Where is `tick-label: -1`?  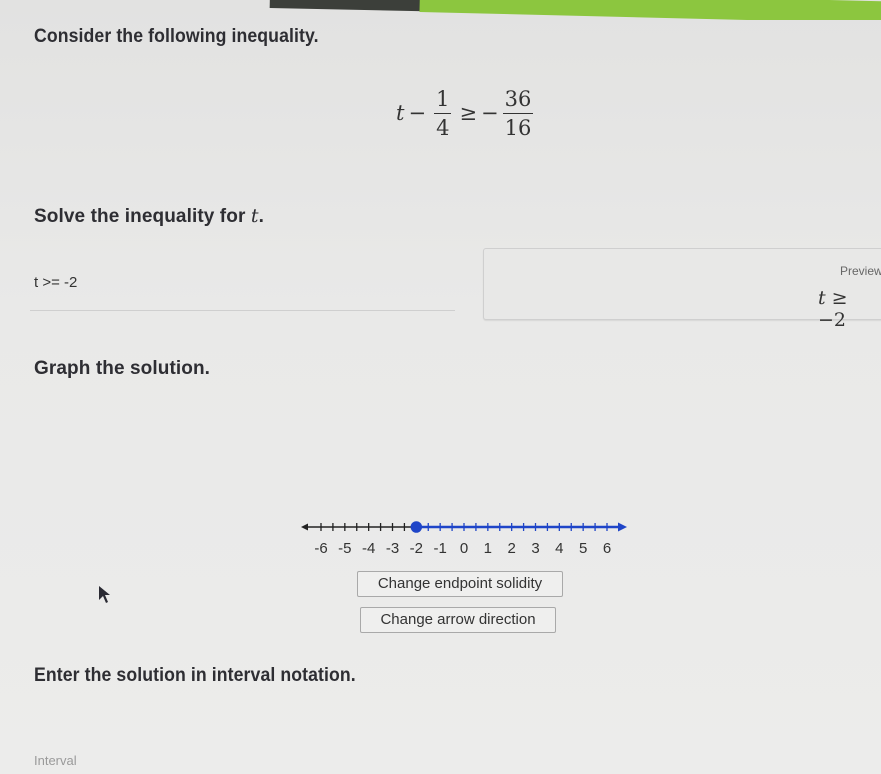 tick-label: -1 is located at coordinates (439, 548).